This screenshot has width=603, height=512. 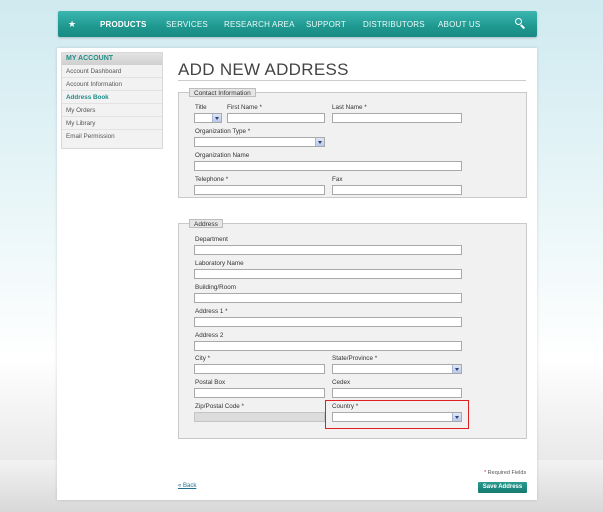 I want to click on sidebar-item-email-permission: Email Permission, so click(x=112, y=136).